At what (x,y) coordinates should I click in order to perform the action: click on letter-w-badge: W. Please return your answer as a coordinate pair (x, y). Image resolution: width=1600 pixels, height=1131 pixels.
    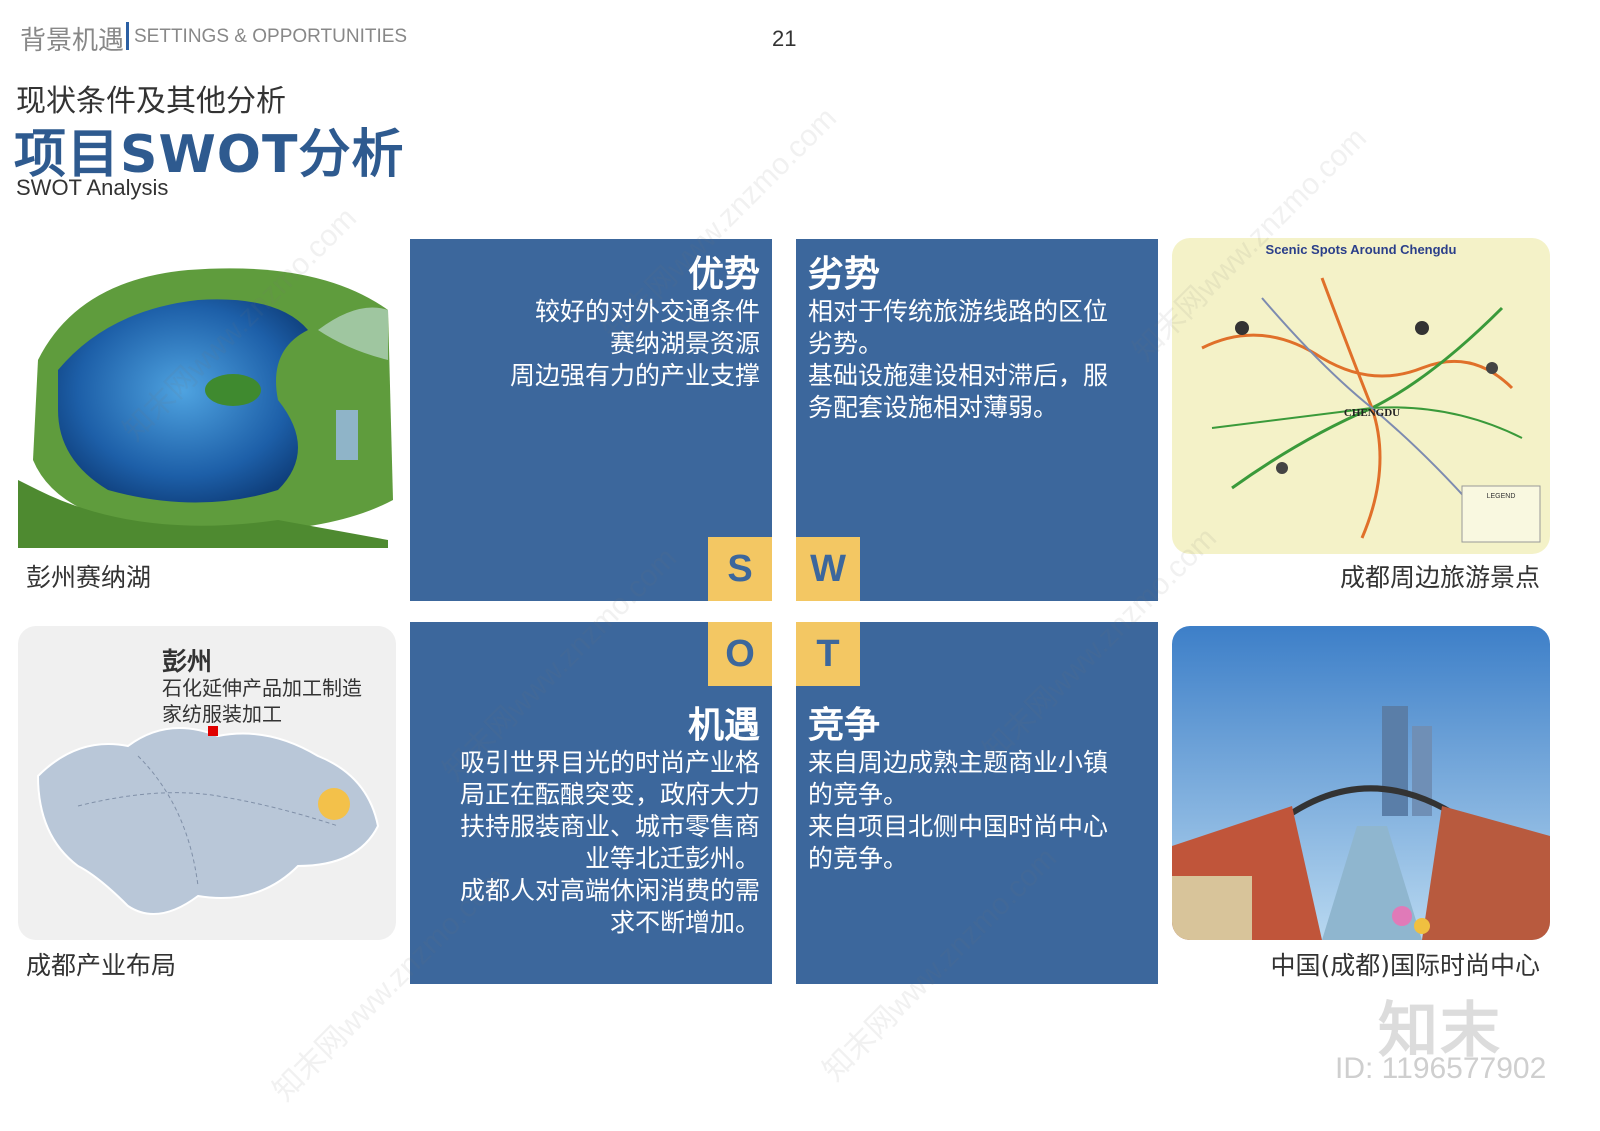
    Looking at the image, I should click on (828, 569).